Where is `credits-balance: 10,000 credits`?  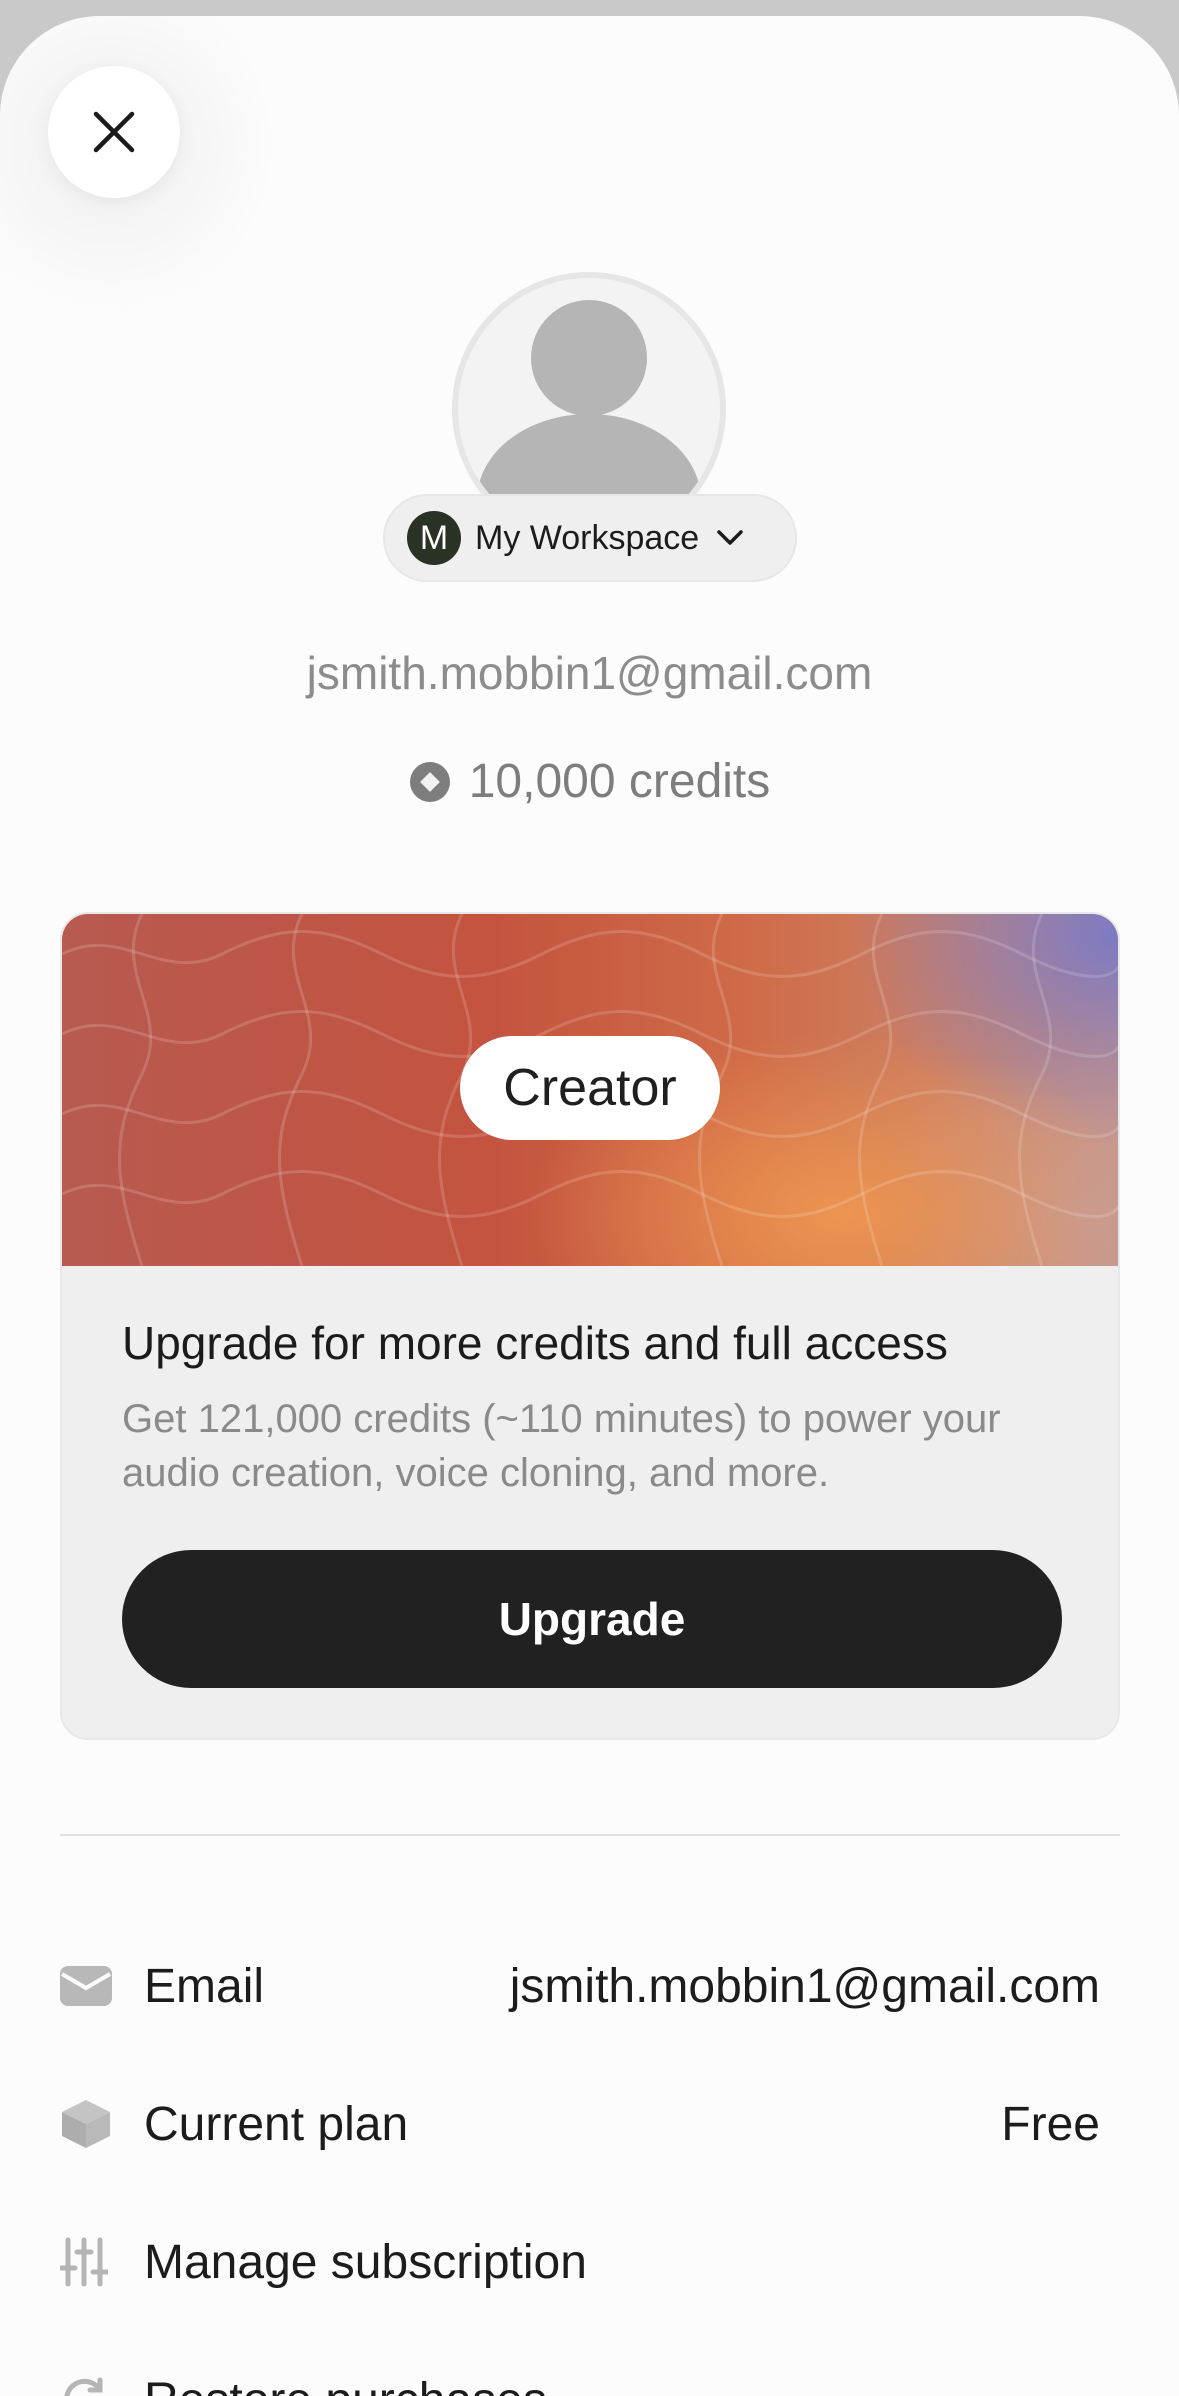 credits-balance: 10,000 credits is located at coordinates (589, 781).